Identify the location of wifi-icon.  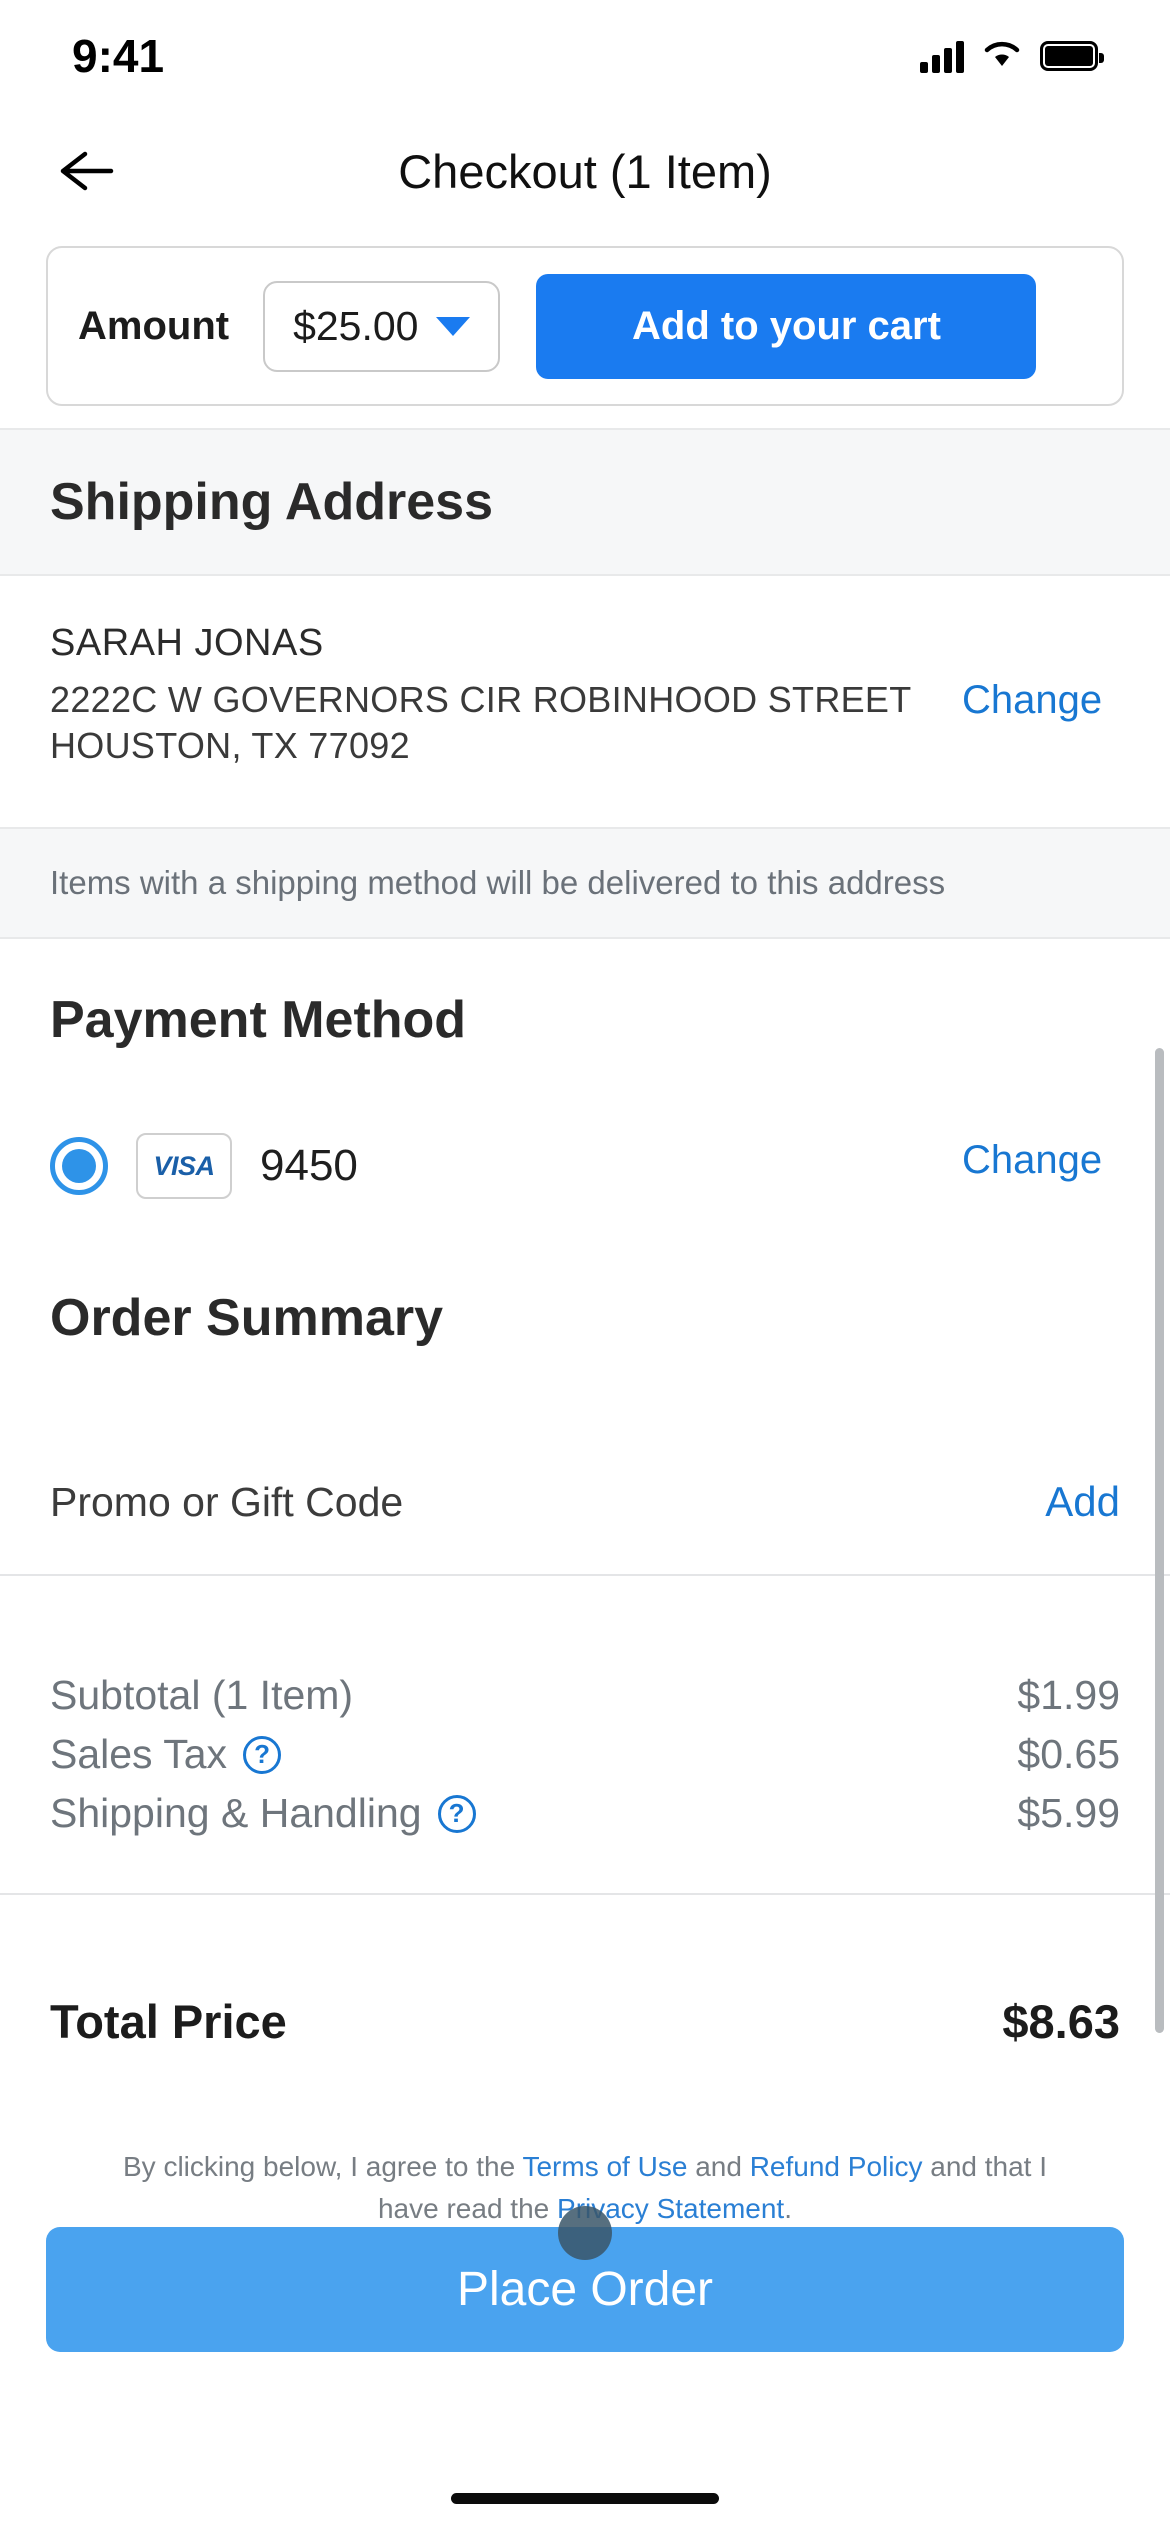
(1002, 56).